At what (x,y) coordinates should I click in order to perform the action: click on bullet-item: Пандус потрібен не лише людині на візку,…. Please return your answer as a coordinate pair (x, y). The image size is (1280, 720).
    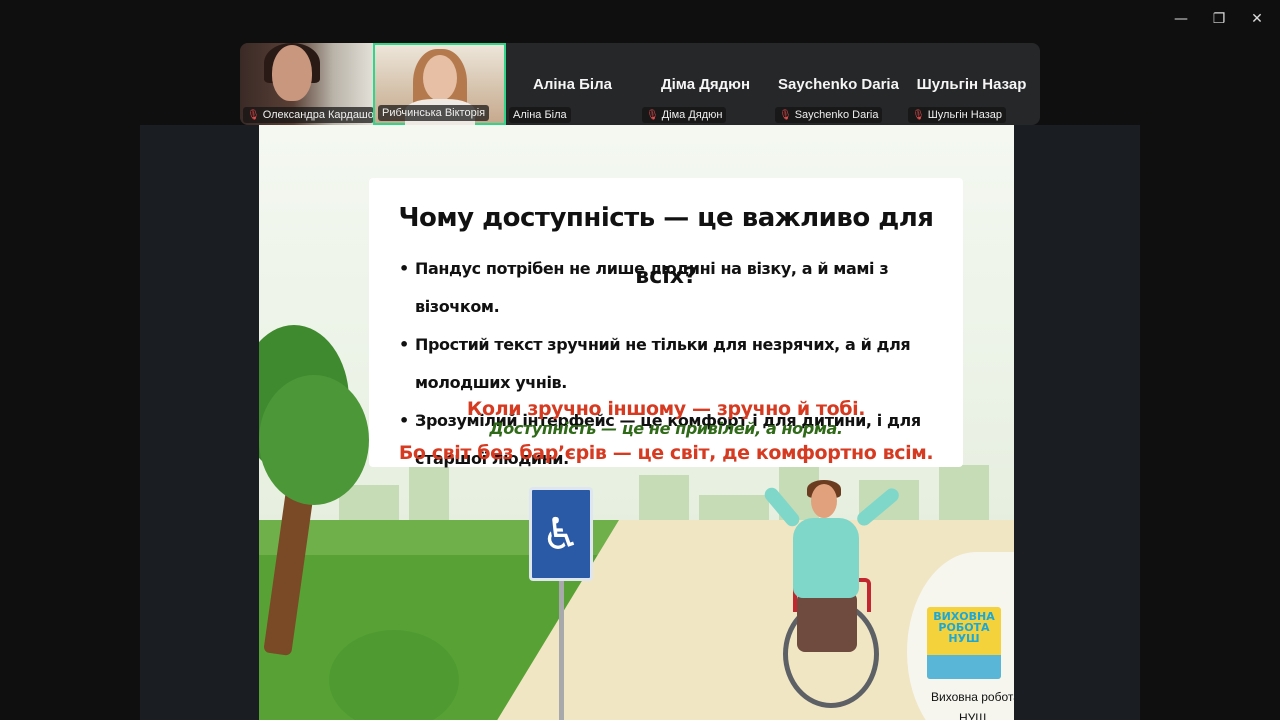
    Looking at the image, I should click on (679, 288).